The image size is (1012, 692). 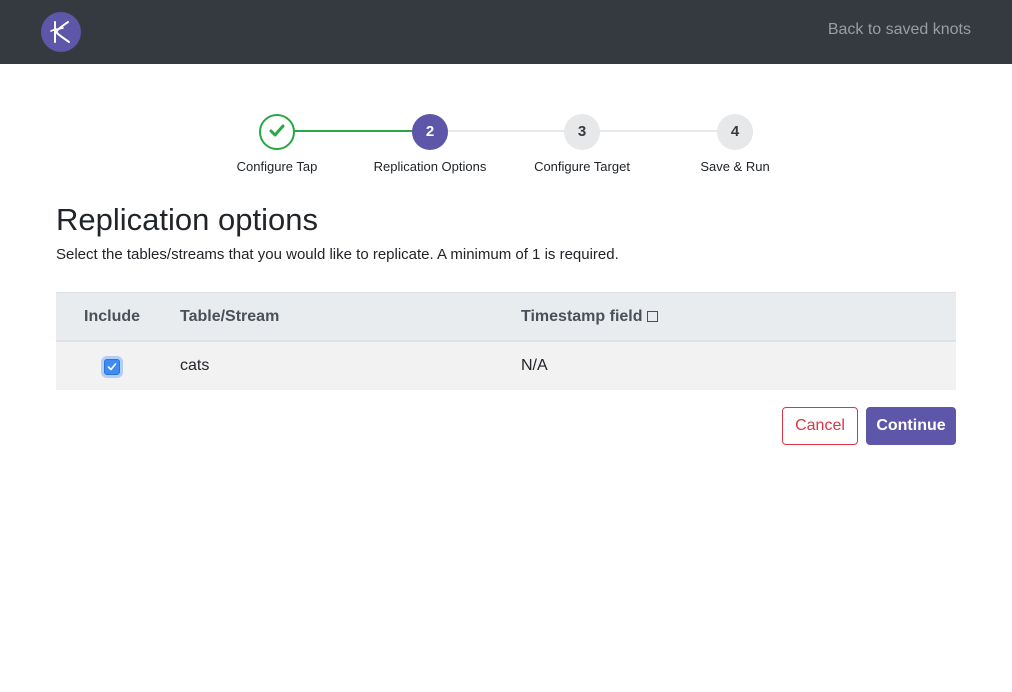 I want to click on step-label: Save & Run, so click(x=735, y=166).